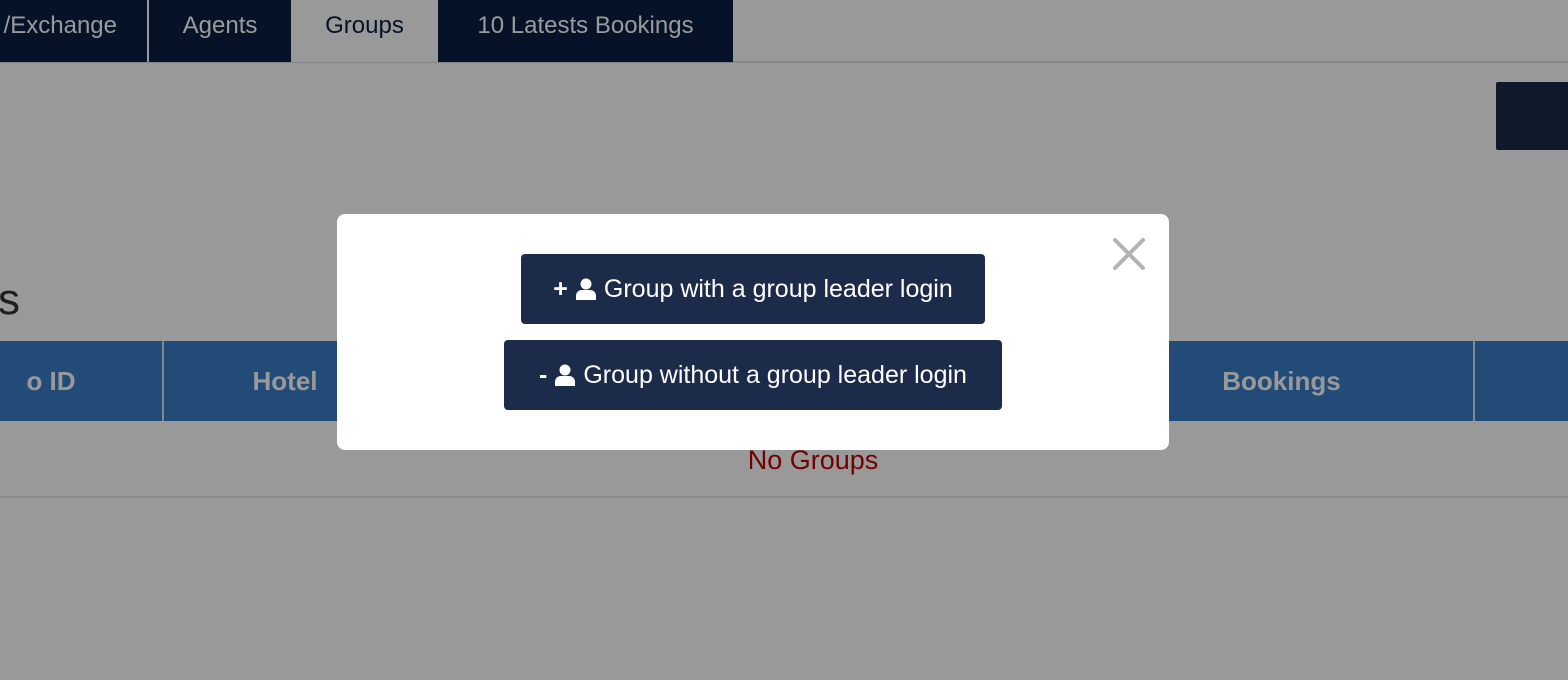 Image resolution: width=1568 pixels, height=680 pixels. I want to click on group-without-leader-login-button: - Group without a group leader login, so click(753, 375).